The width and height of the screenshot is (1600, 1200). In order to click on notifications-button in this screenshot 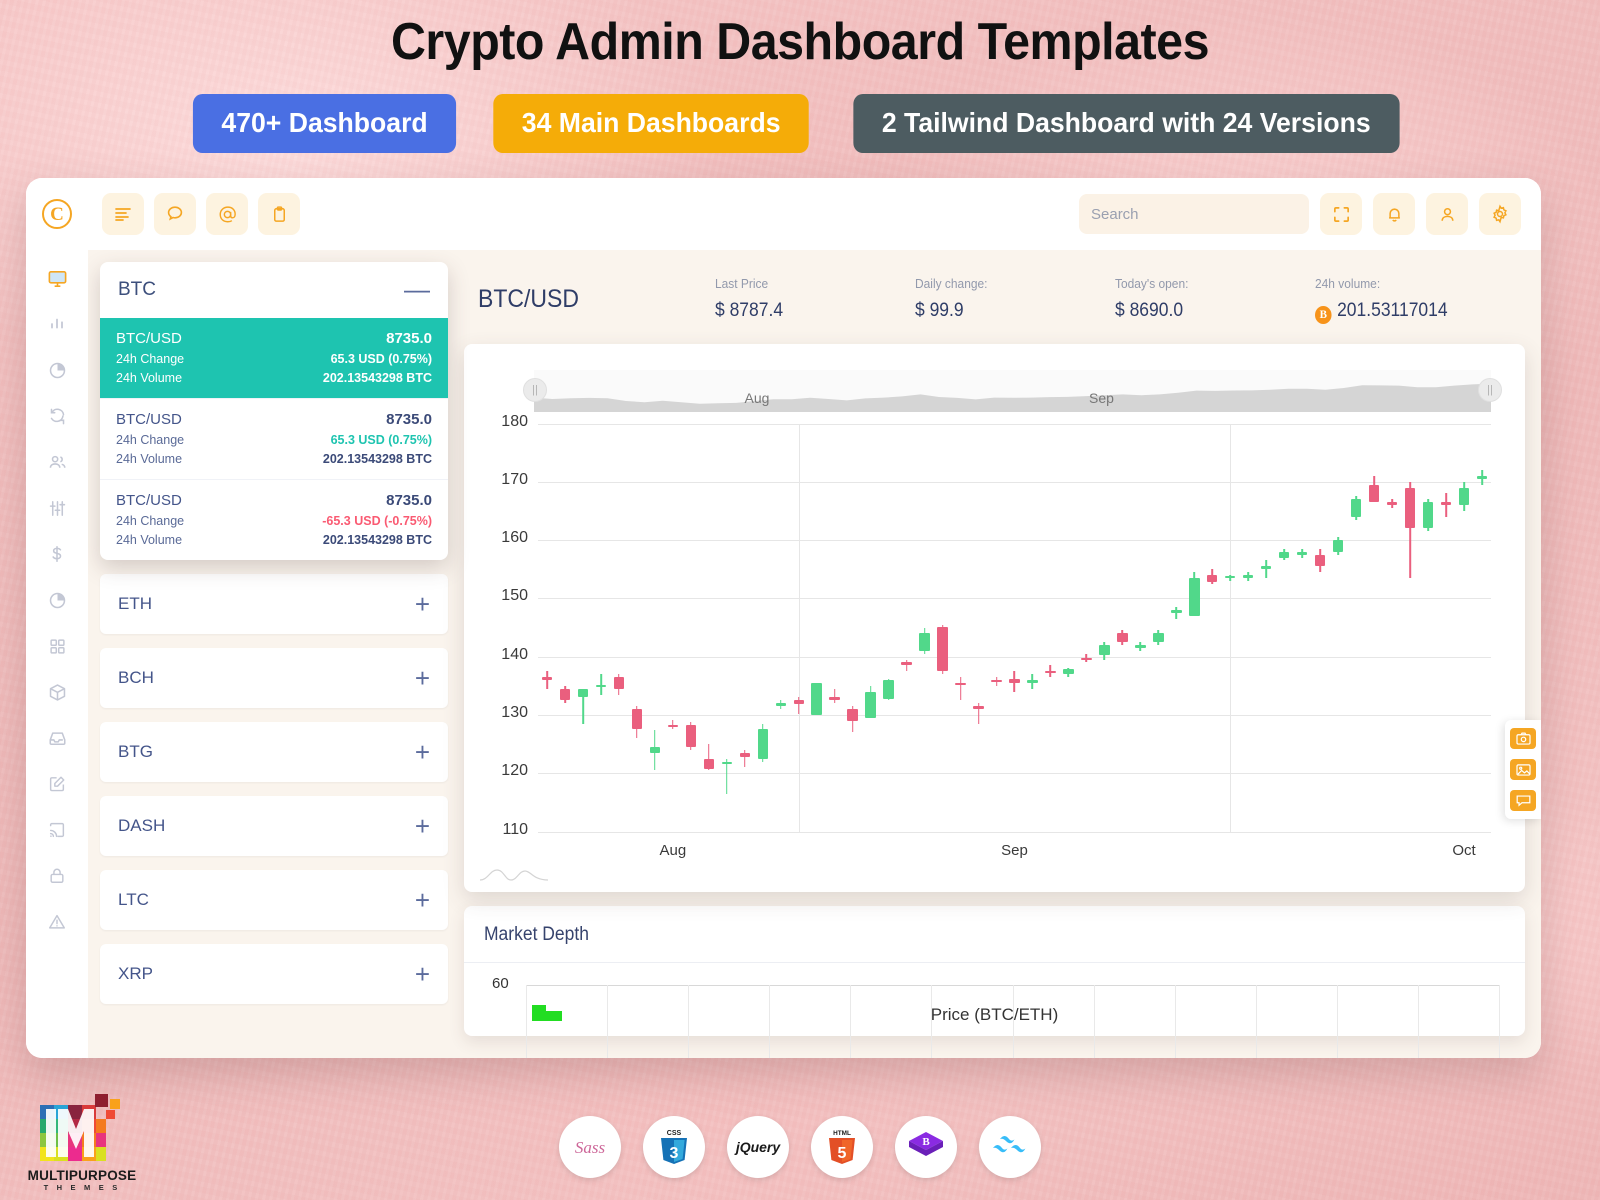, I will do `click(1394, 214)`.